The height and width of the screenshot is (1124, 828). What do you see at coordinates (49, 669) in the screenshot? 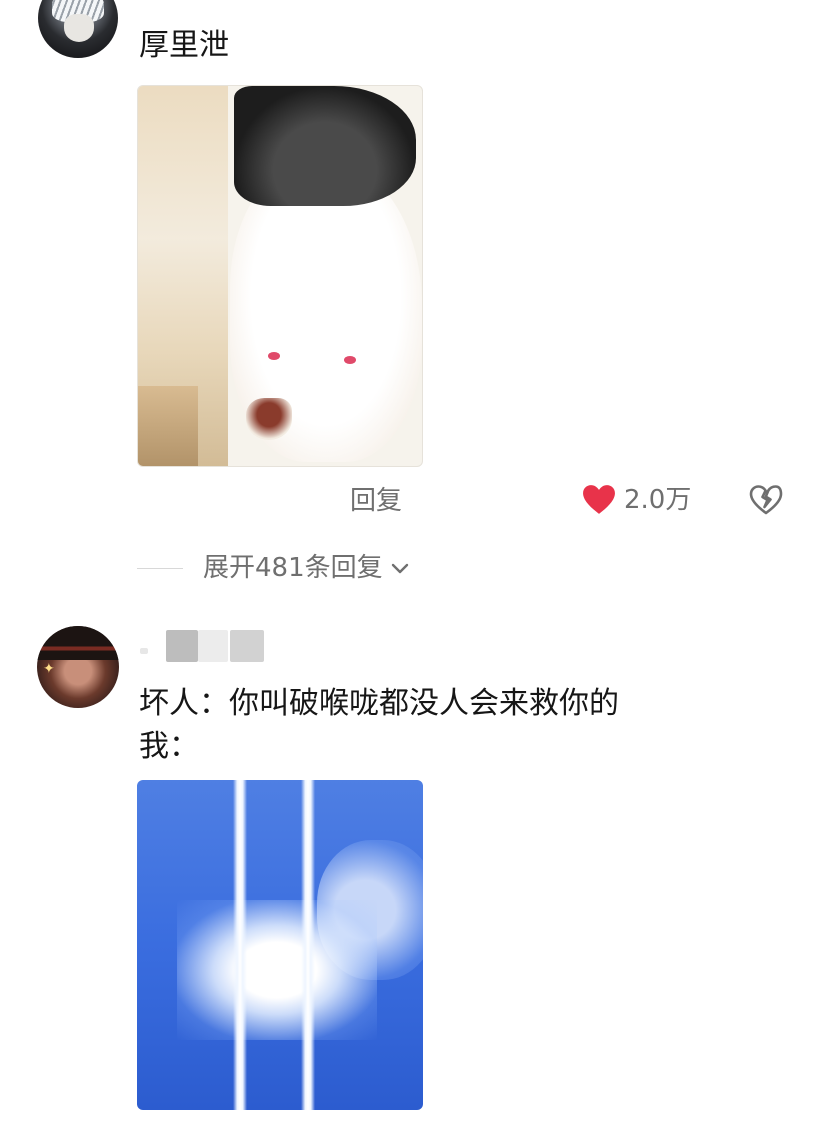
I see `sparkle-icon: ✦` at bounding box center [49, 669].